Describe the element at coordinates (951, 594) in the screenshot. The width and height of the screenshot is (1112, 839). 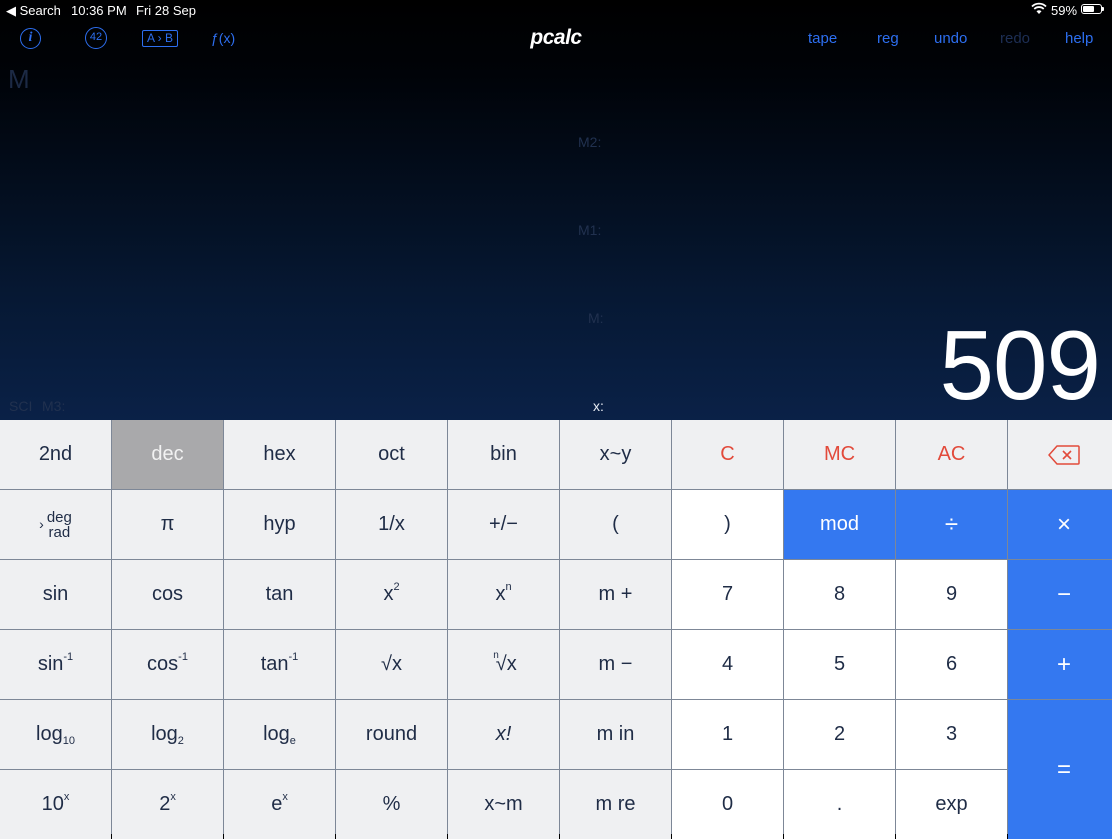
I see `digit-9-key: 9` at that location.